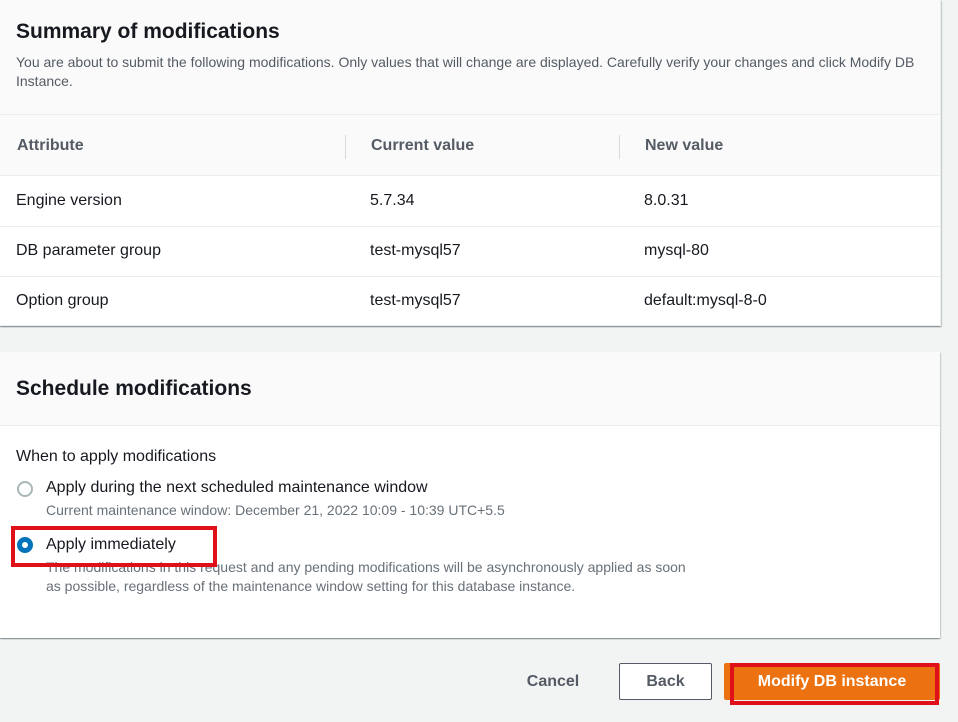 This screenshot has height=722, width=958. What do you see at coordinates (705, 300) in the screenshot?
I see `cell-new-value: default:mysql-8-0` at bounding box center [705, 300].